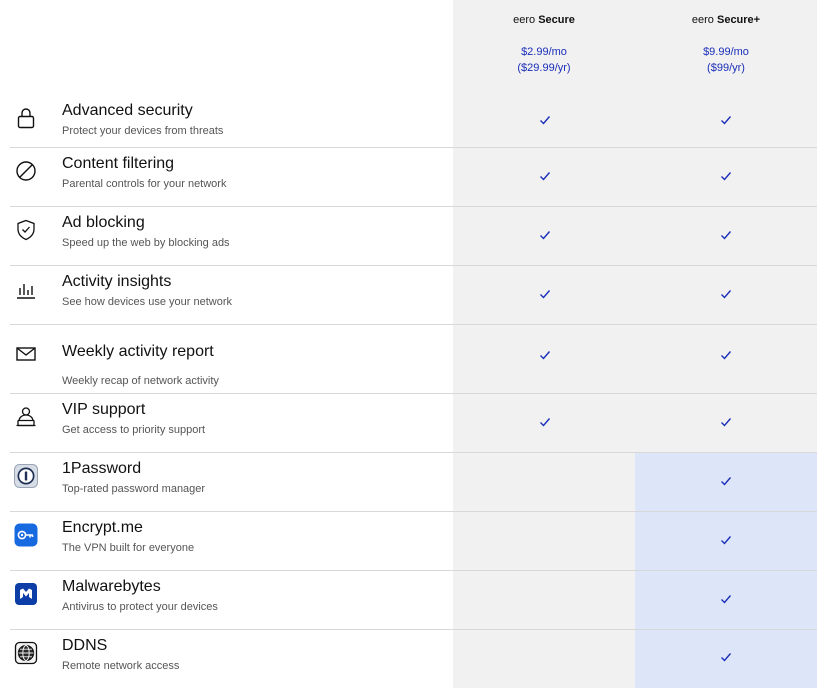 The height and width of the screenshot is (688, 817). What do you see at coordinates (140, 381) in the screenshot?
I see `feature-subtitle: Weekly recap of network activity` at bounding box center [140, 381].